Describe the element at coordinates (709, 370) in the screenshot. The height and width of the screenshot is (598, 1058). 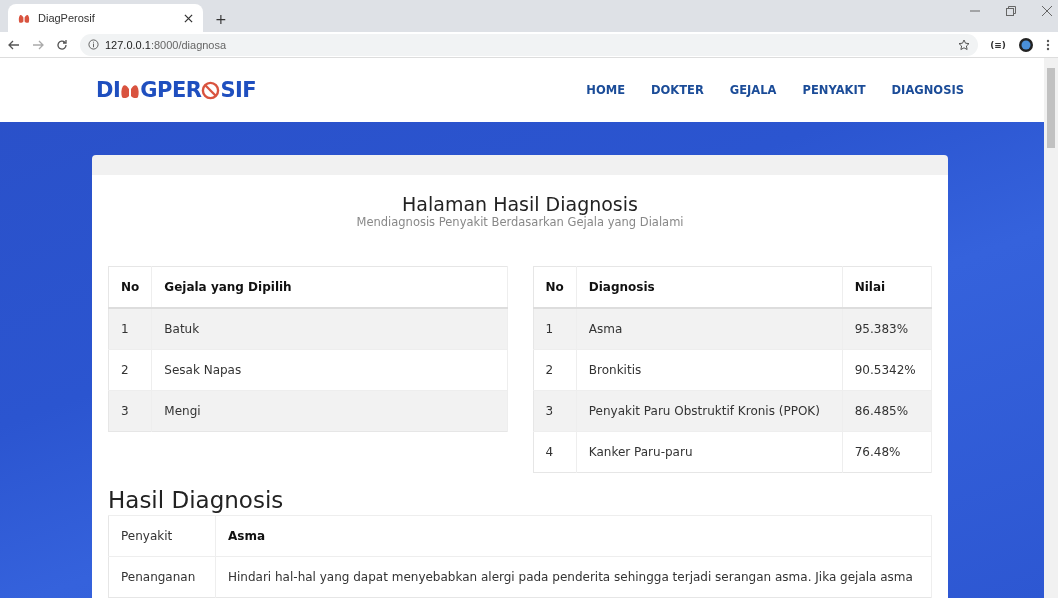
I see `table-cell: Bronkitis` at that location.